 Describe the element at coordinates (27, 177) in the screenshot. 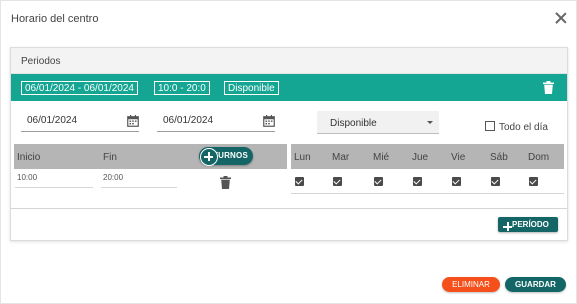

I see `shift-start-value: 10:00` at that location.